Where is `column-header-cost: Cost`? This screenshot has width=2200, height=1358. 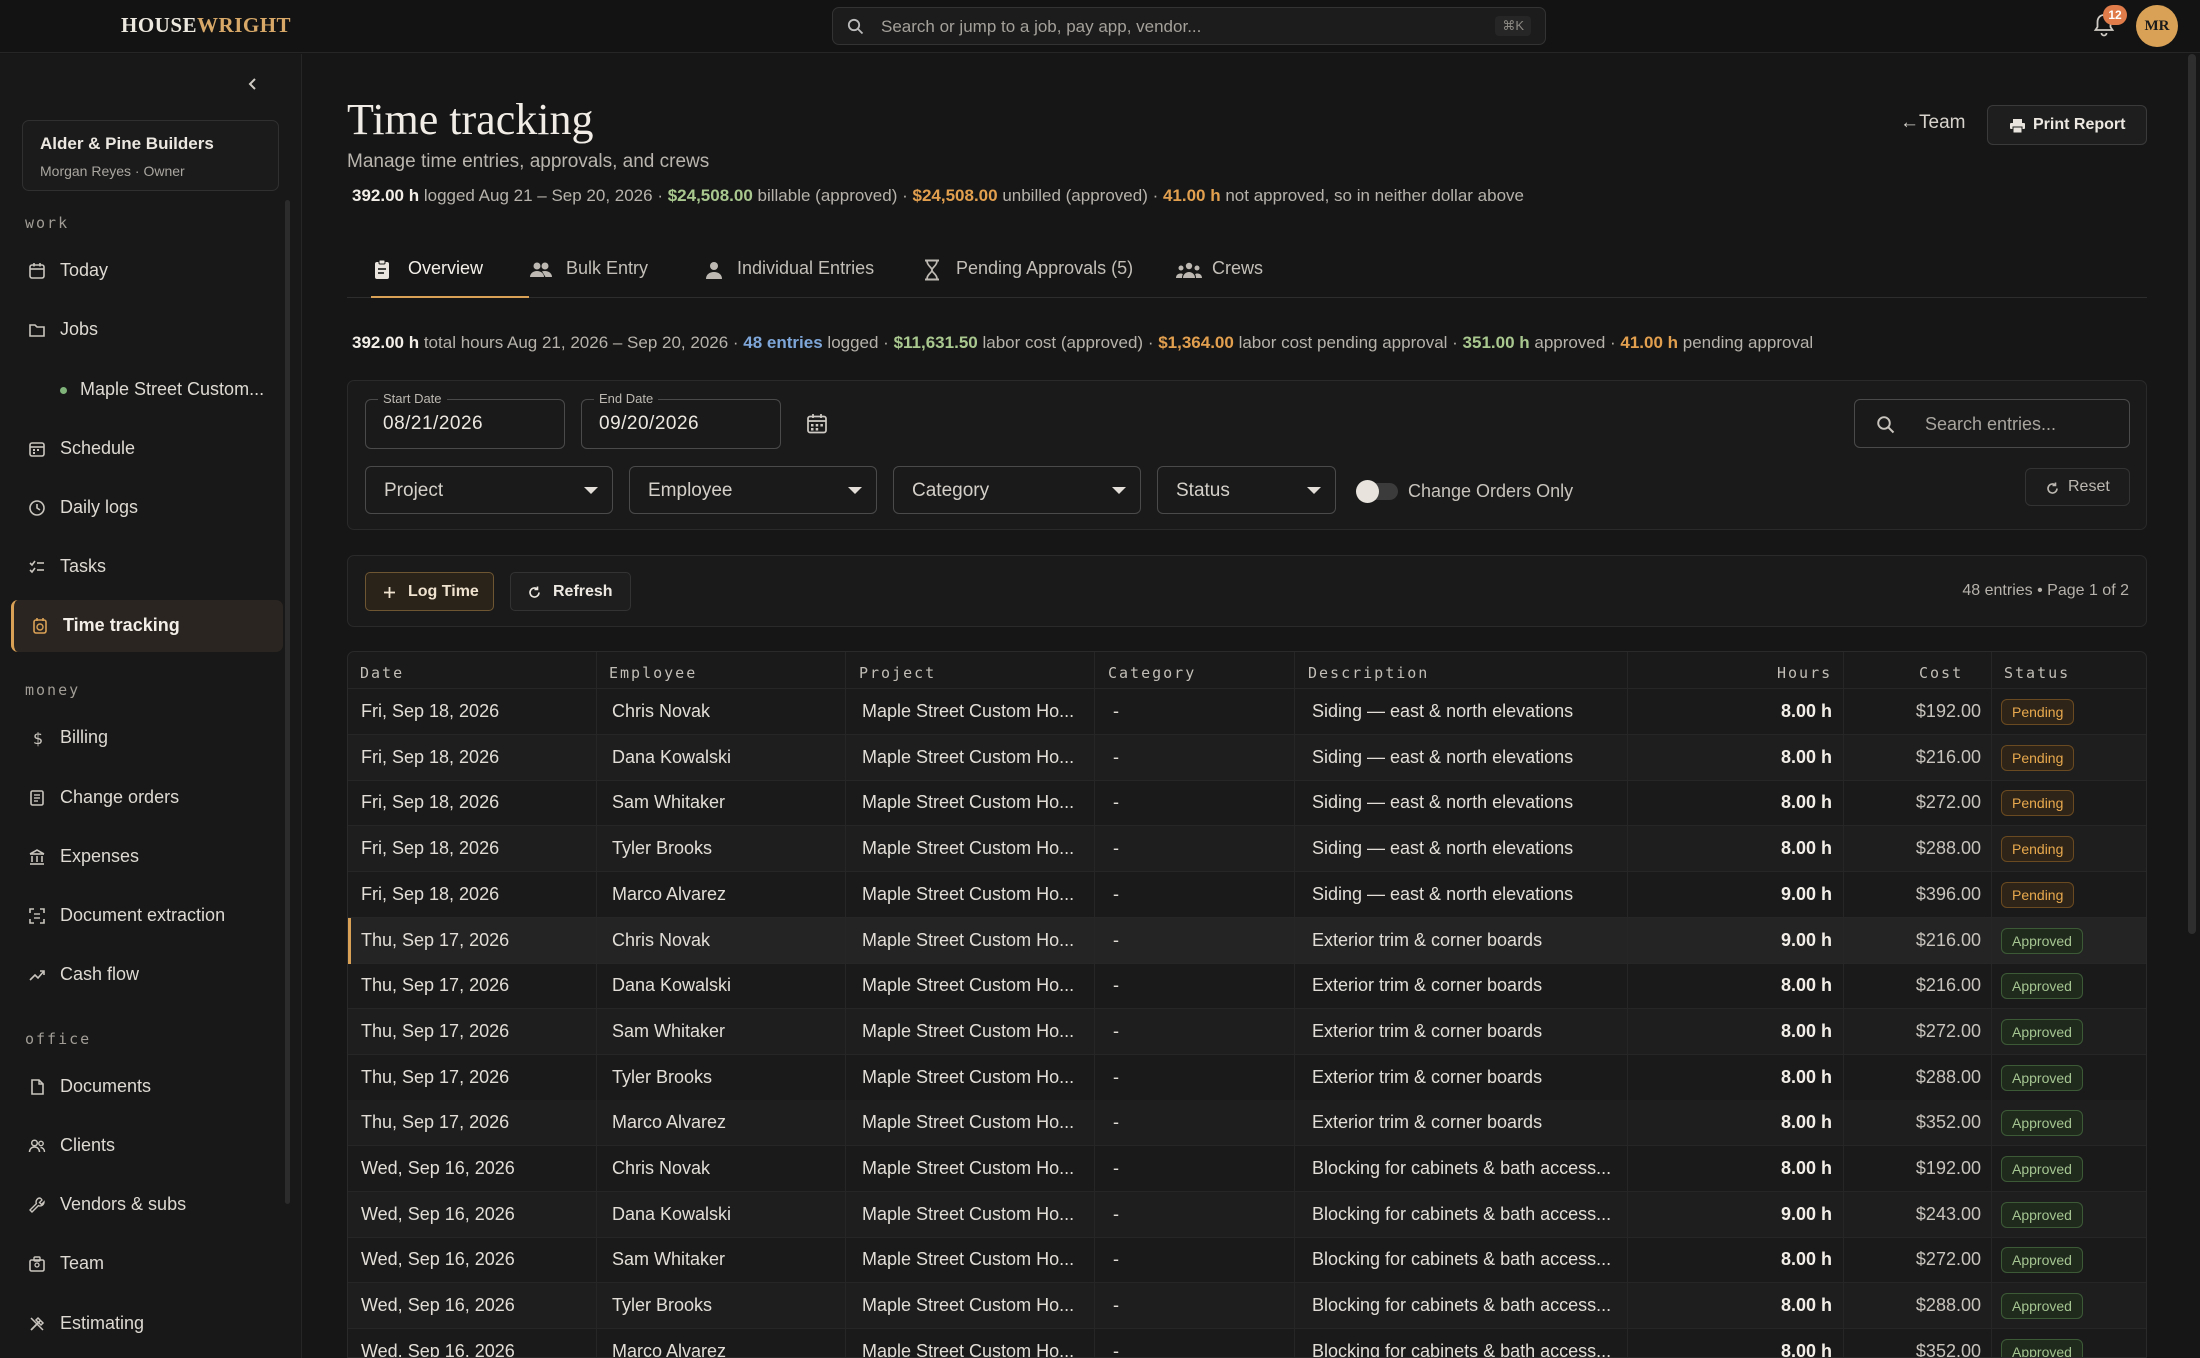 column-header-cost: Cost is located at coordinates (1941, 673).